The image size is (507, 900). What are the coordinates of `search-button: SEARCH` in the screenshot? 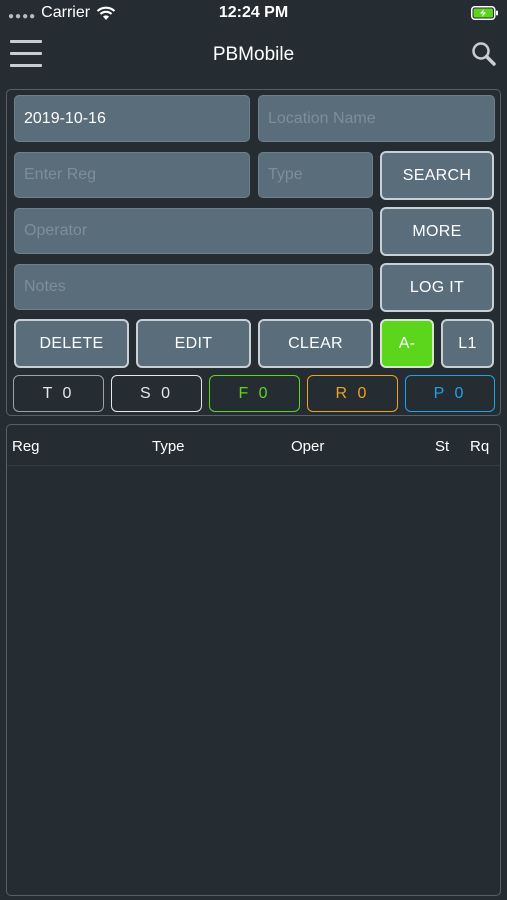 It's located at (437, 175).